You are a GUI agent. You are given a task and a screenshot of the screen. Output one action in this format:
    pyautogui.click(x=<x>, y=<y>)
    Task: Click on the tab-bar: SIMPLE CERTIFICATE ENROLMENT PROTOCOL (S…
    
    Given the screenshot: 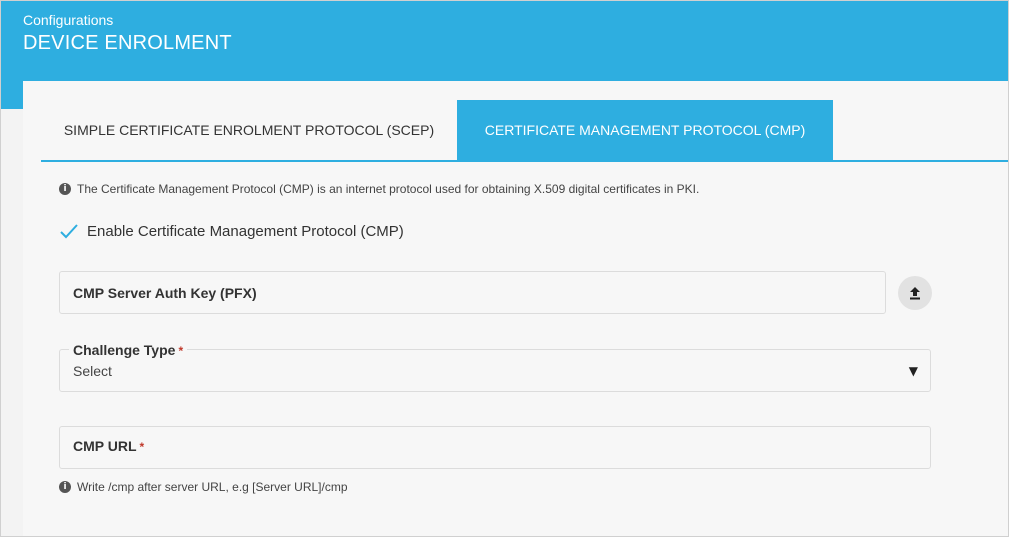 What is the action you would take?
    pyautogui.click(x=524, y=131)
    